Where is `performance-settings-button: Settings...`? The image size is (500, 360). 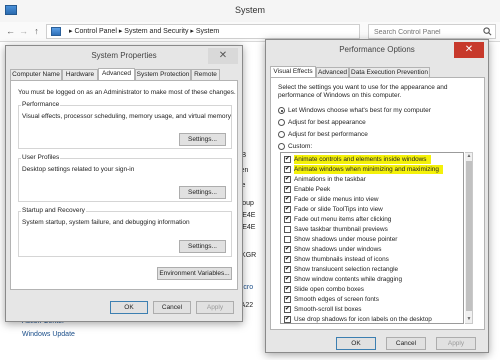
performance-settings-button: Settings... is located at coordinates (202, 139).